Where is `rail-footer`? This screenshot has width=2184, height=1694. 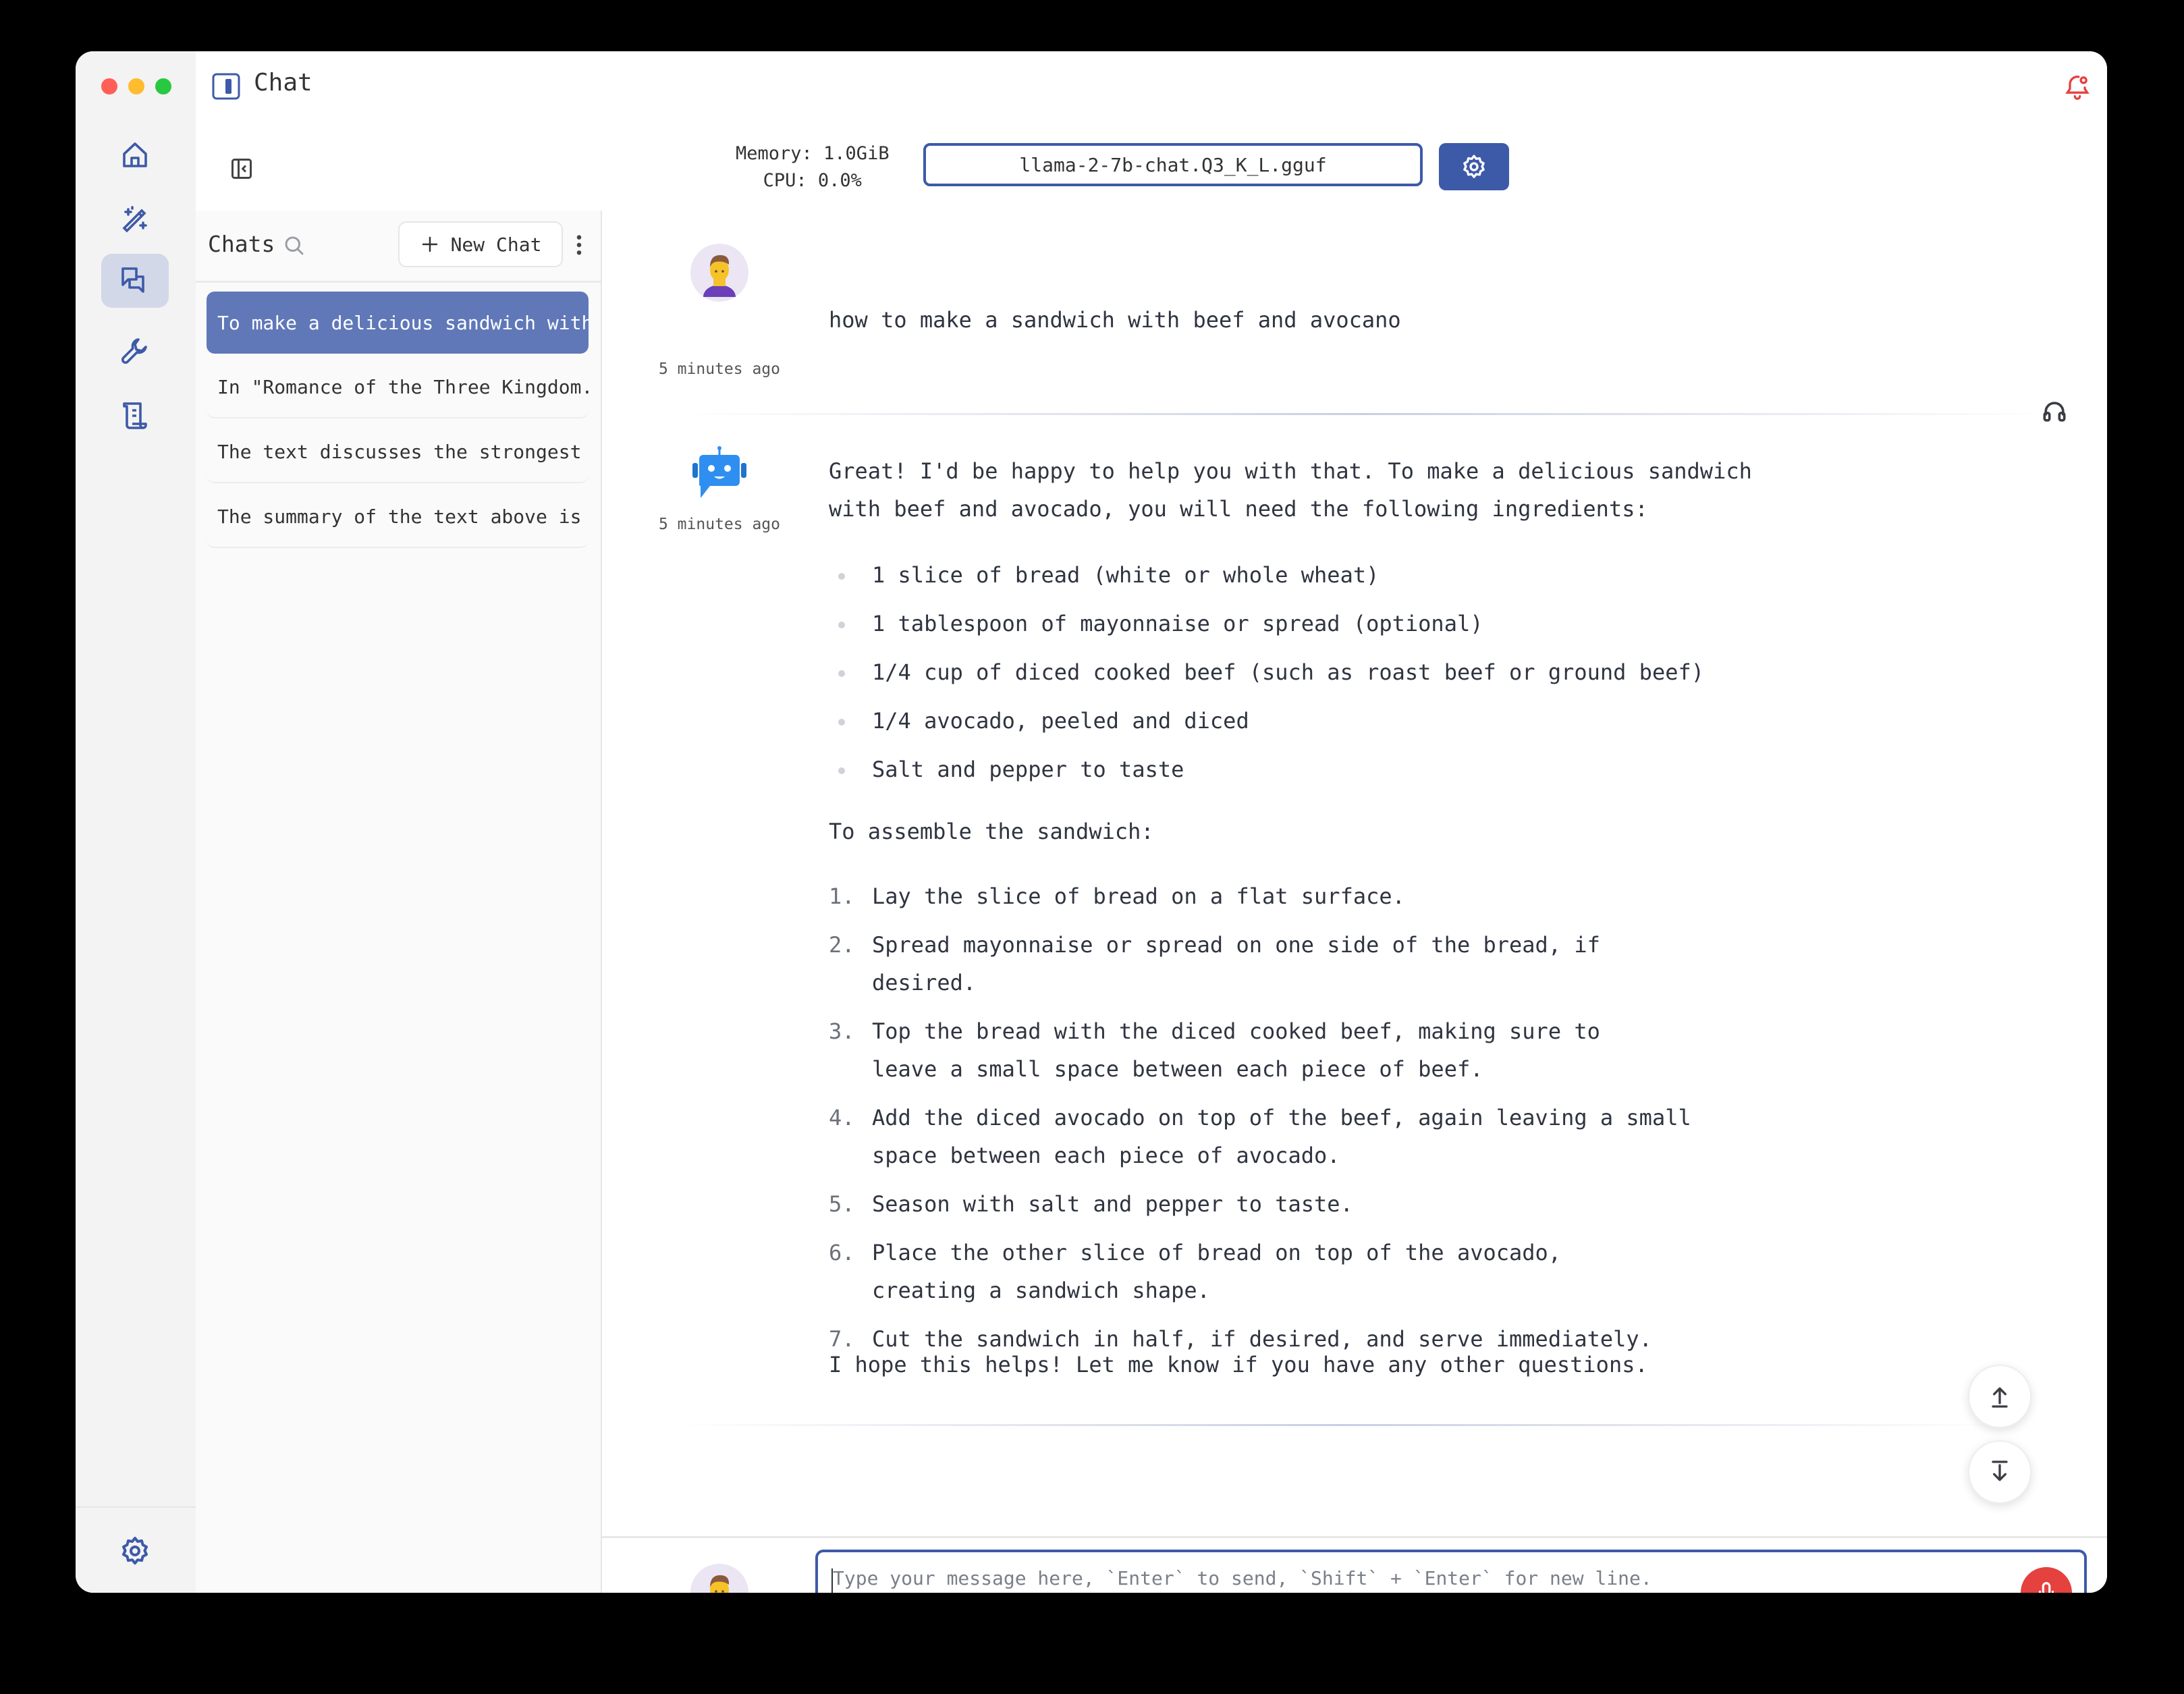
rail-footer is located at coordinates (136, 1549).